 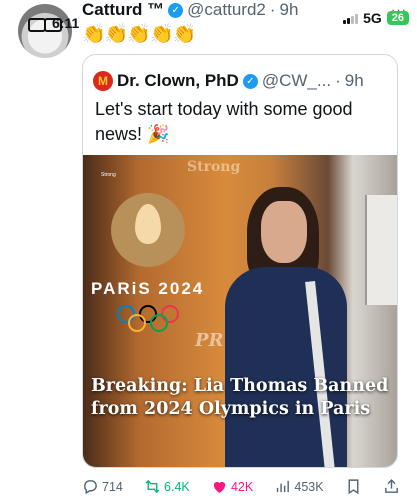 I want to click on quoted-age: 9h, so click(x=354, y=80).